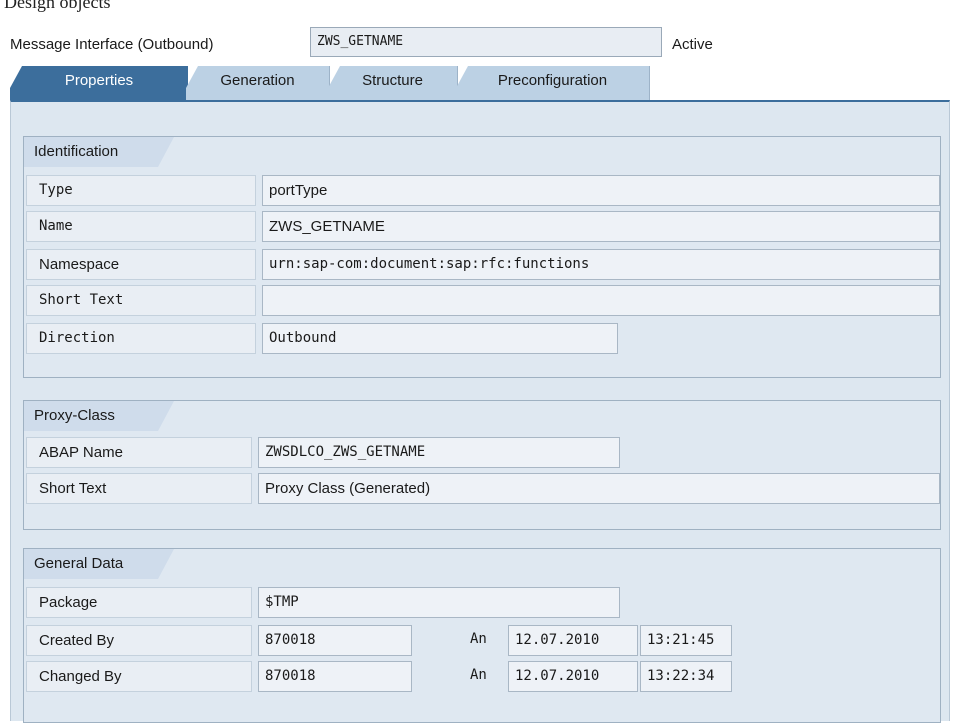 The height and width of the screenshot is (723, 957). I want to click on tab-generation: Generation, so click(258, 83).